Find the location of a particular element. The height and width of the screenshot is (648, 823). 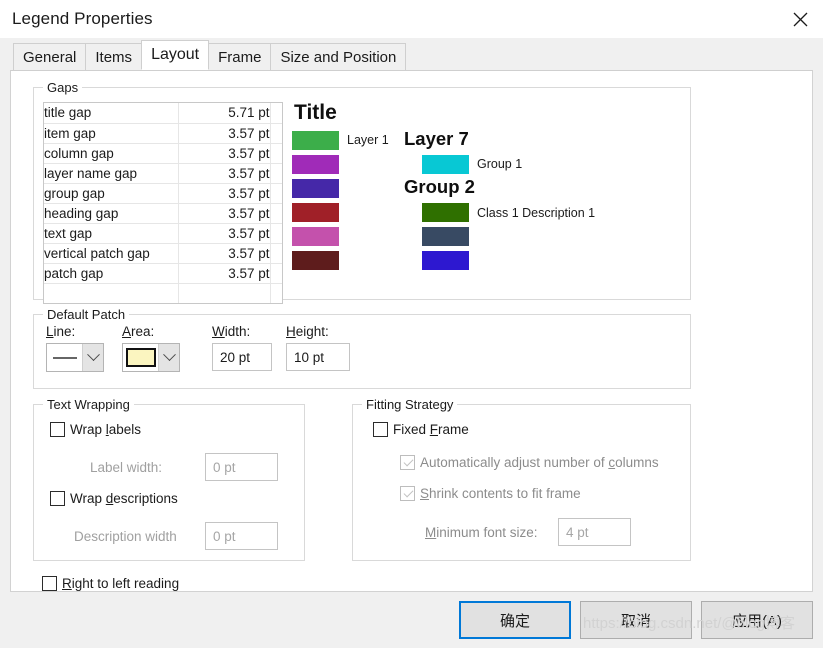

preview-item-label: Class 1 Description 1 is located at coordinates (536, 212).